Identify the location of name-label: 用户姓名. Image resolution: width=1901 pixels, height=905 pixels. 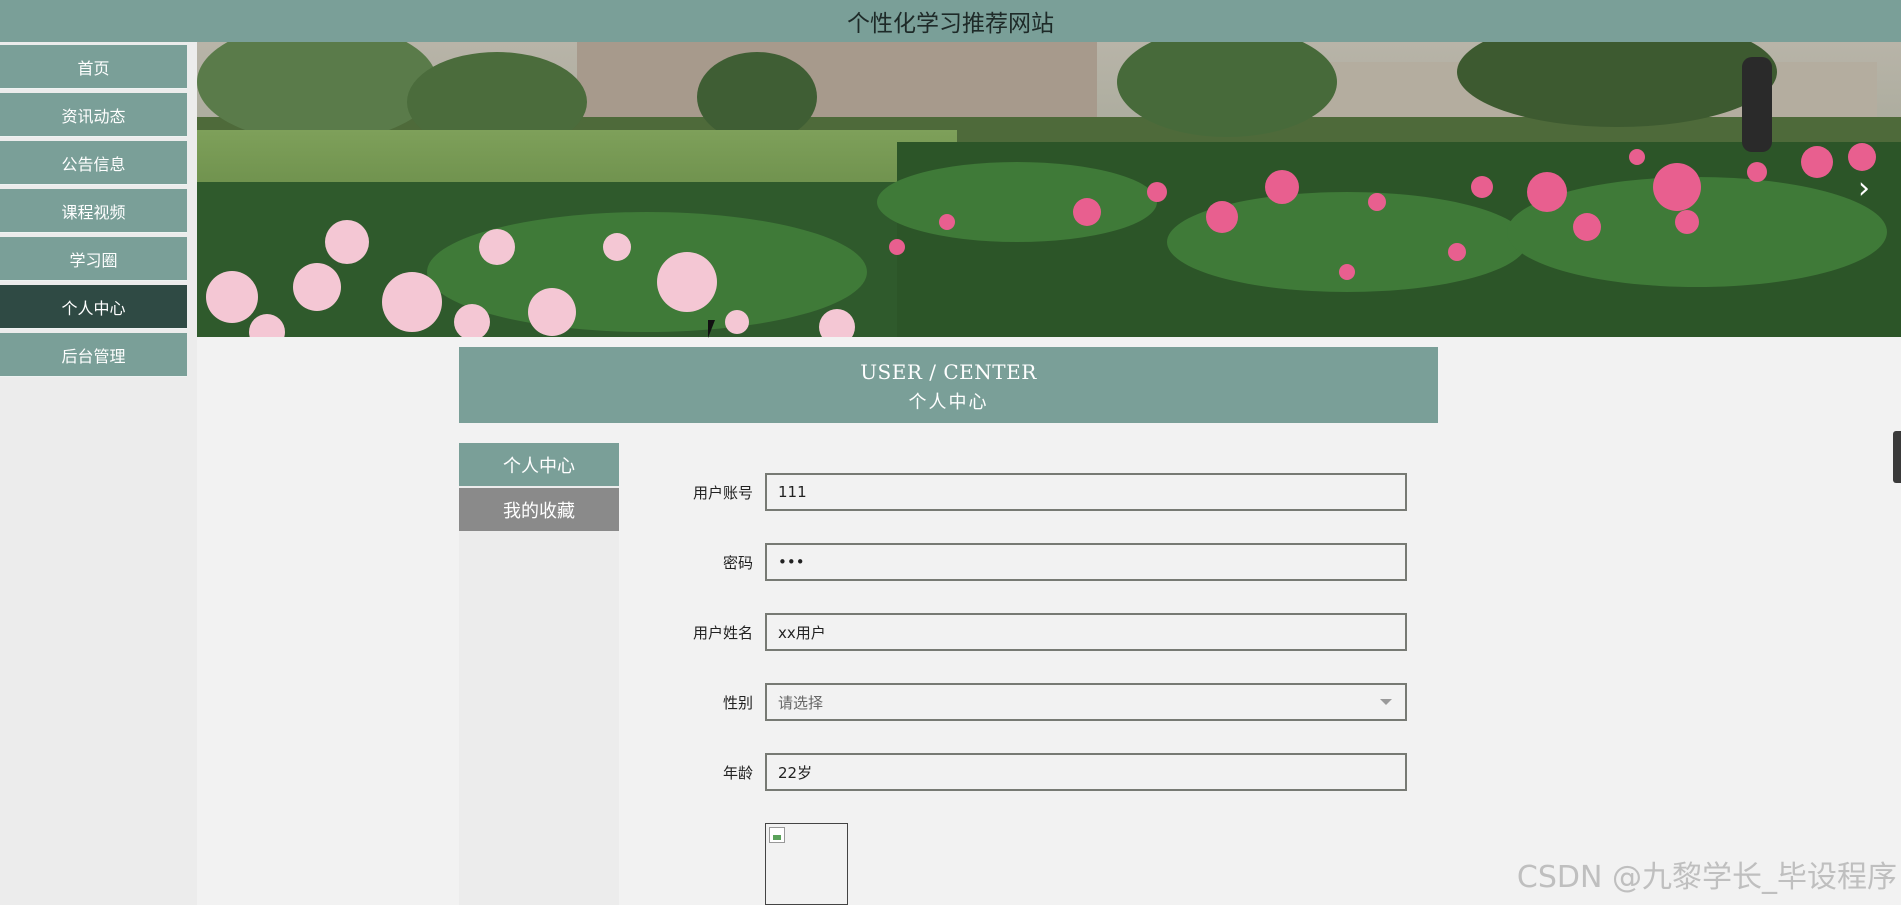
(722, 633).